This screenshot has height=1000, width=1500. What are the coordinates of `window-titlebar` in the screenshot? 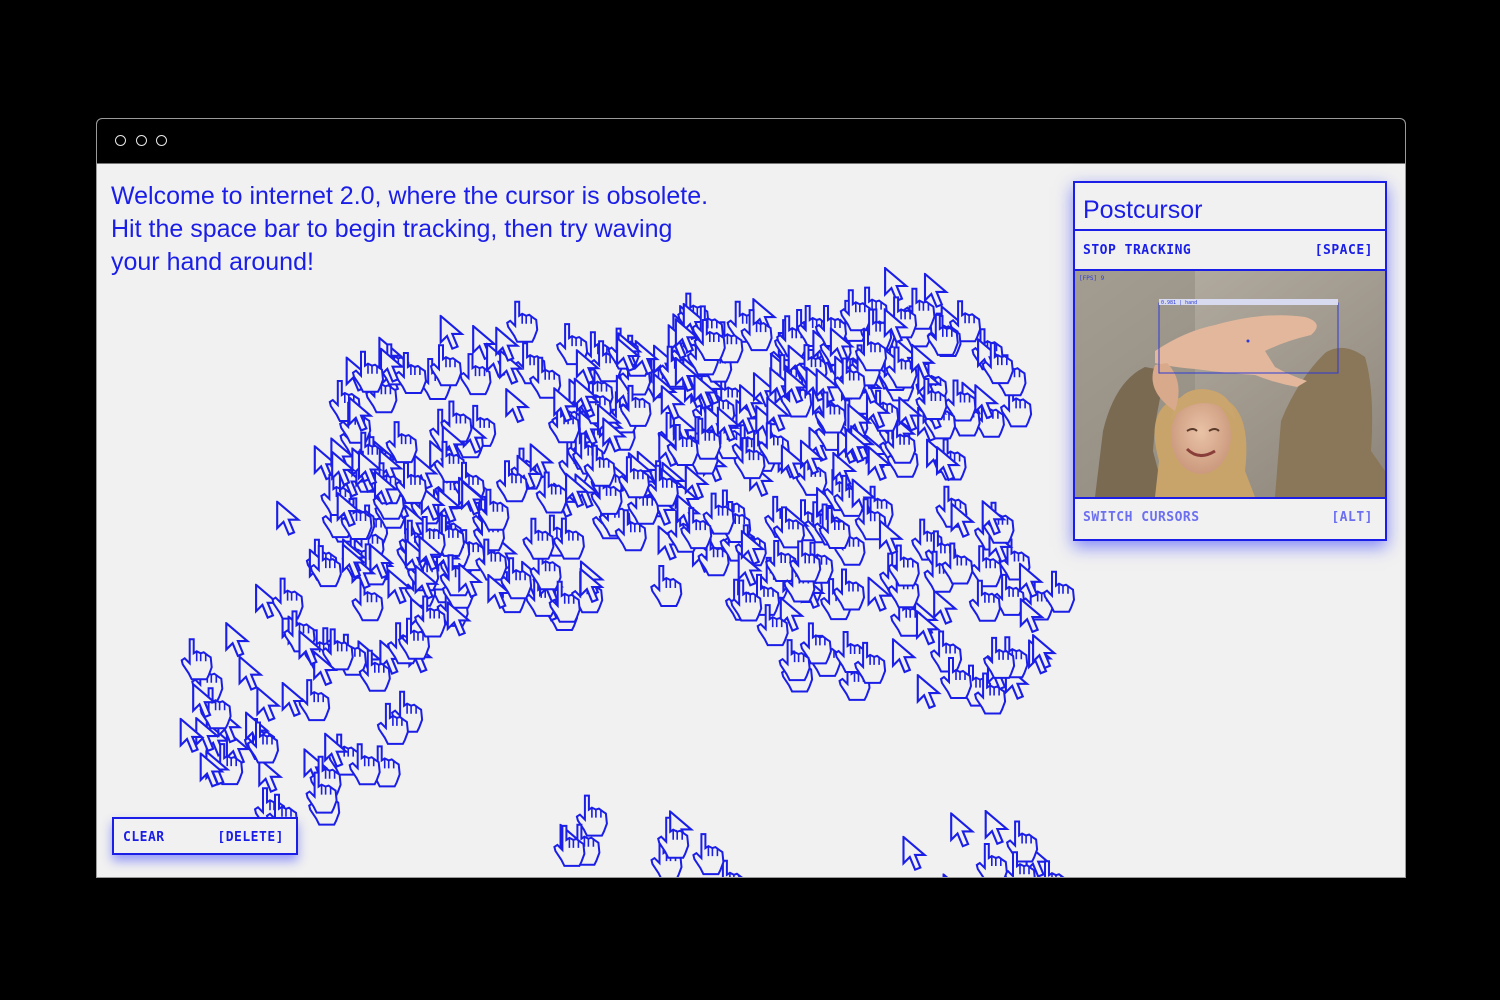 It's located at (751, 141).